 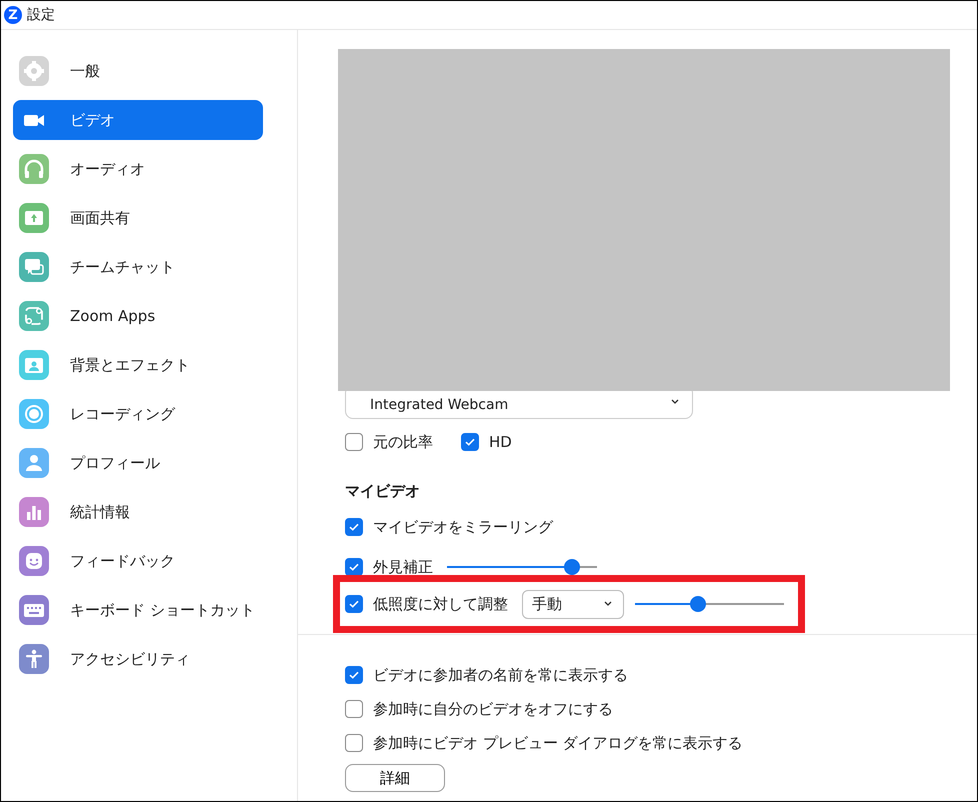 What do you see at coordinates (138, 659) in the screenshot?
I see `sidebar-item: アクセシビリティ` at bounding box center [138, 659].